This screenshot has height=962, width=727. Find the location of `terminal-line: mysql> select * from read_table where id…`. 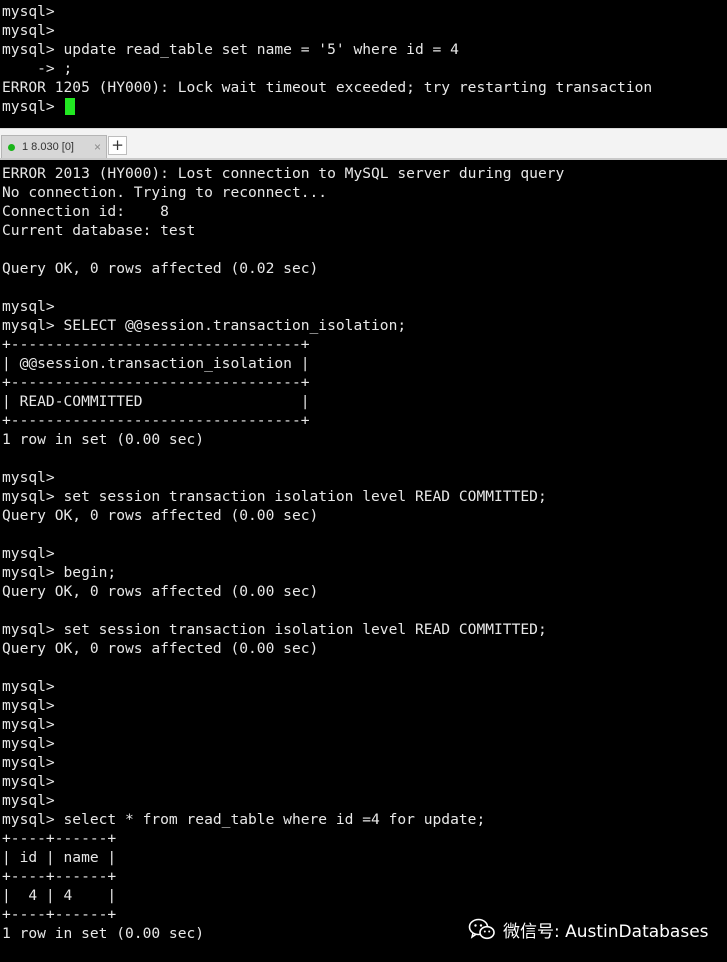

terminal-line: mysql> select * from read_table where id… is located at coordinates (244, 819).